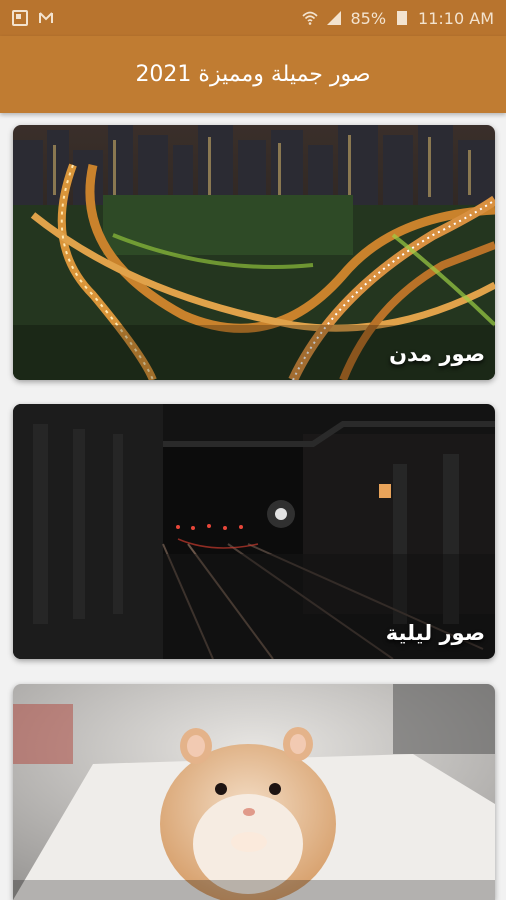  I want to click on mail-notification-icon, so click(46, 17).